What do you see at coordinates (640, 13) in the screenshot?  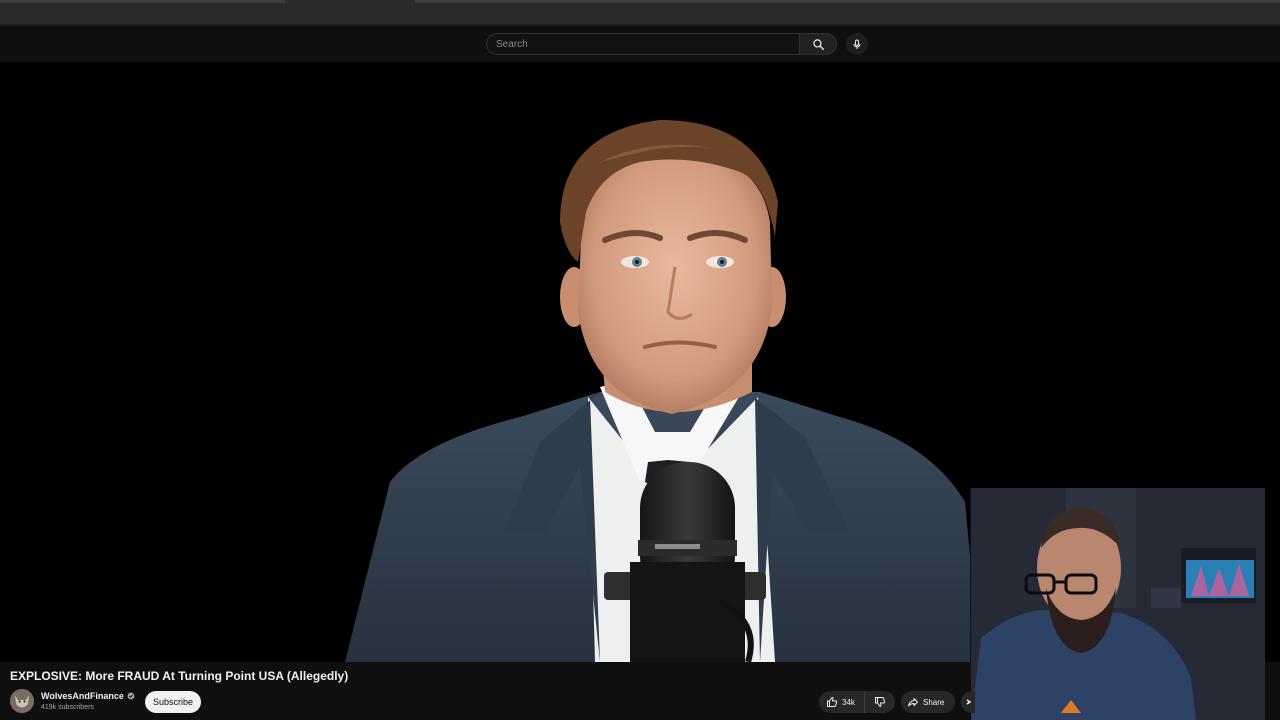 I see `browser-tab-strip` at bounding box center [640, 13].